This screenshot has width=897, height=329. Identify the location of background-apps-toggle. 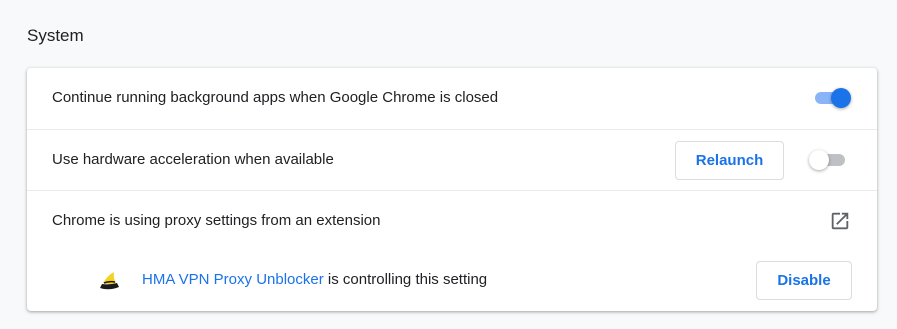
(832, 98).